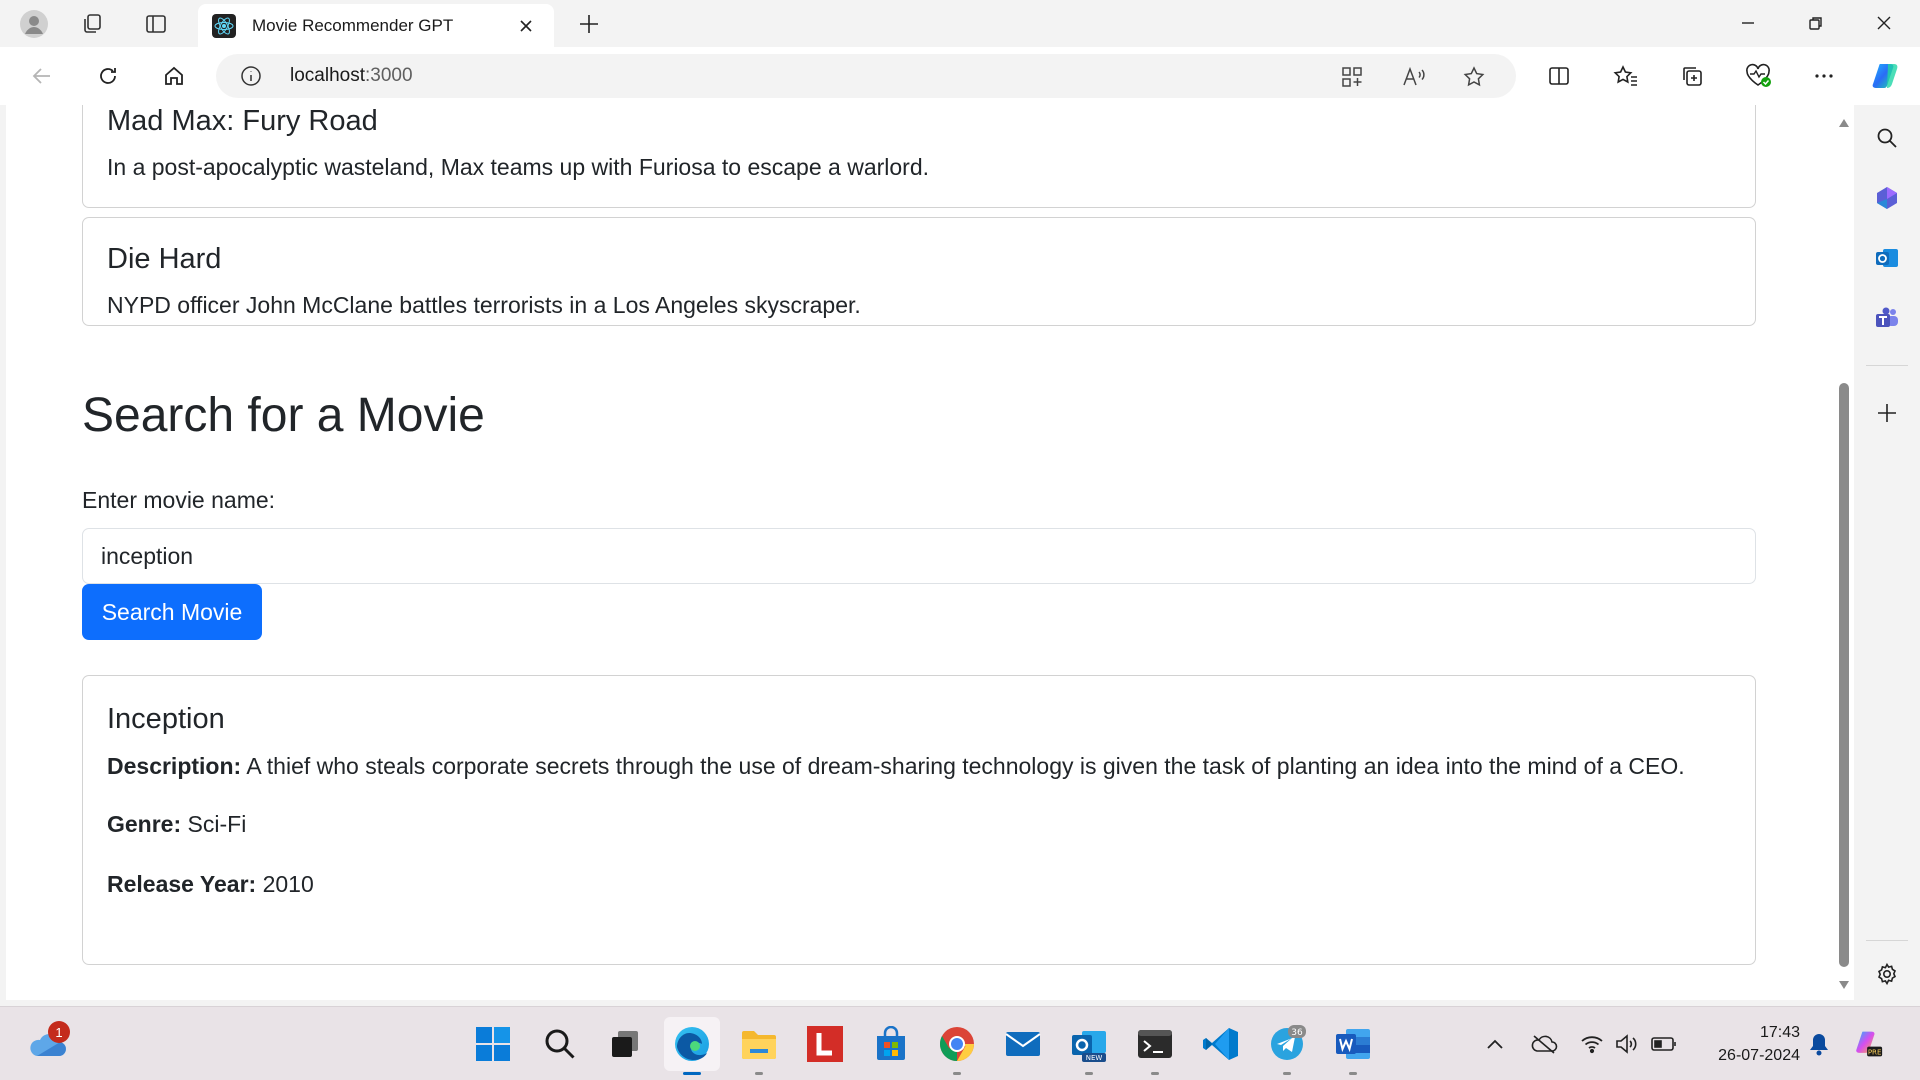  I want to click on url-text: localhost:3000, so click(351, 76).